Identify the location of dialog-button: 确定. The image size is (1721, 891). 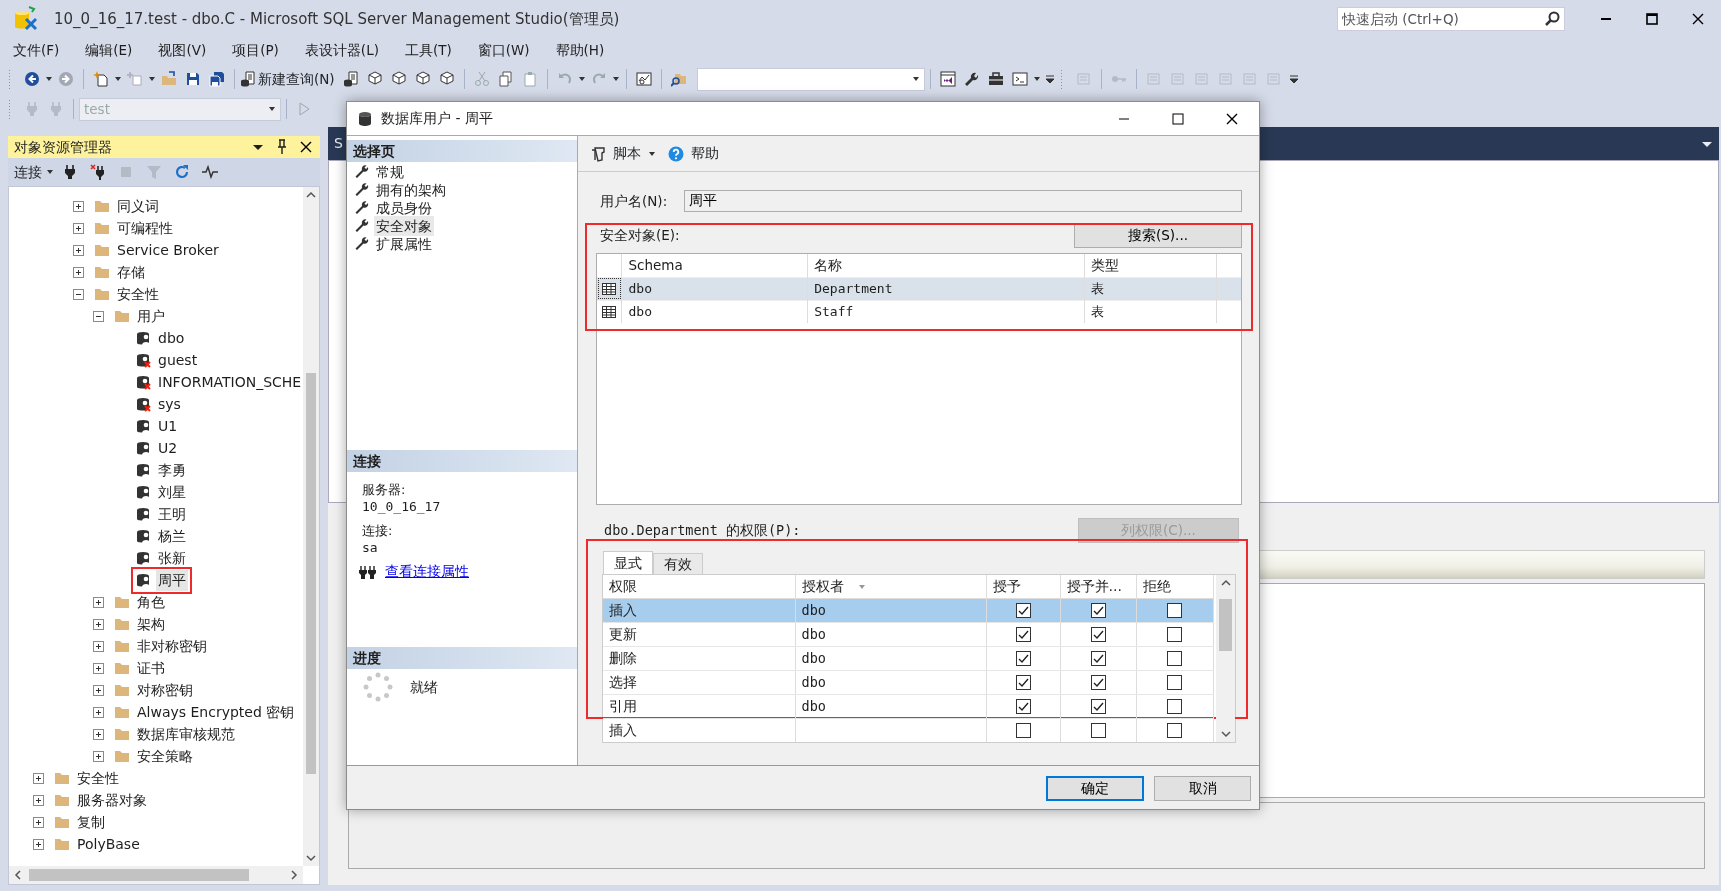
(1095, 788).